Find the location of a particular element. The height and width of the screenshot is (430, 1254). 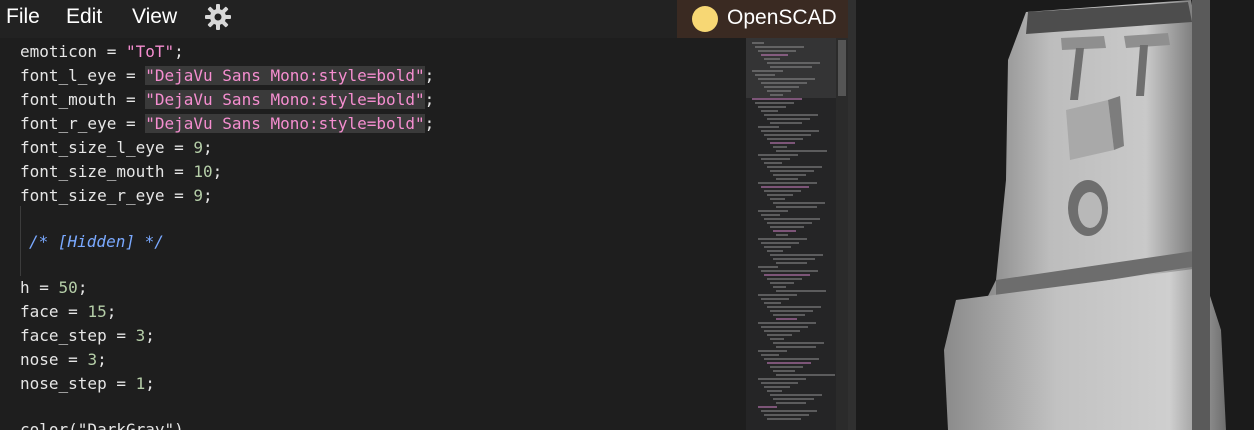

code-line: /* [Hidden] */ is located at coordinates (96, 242).